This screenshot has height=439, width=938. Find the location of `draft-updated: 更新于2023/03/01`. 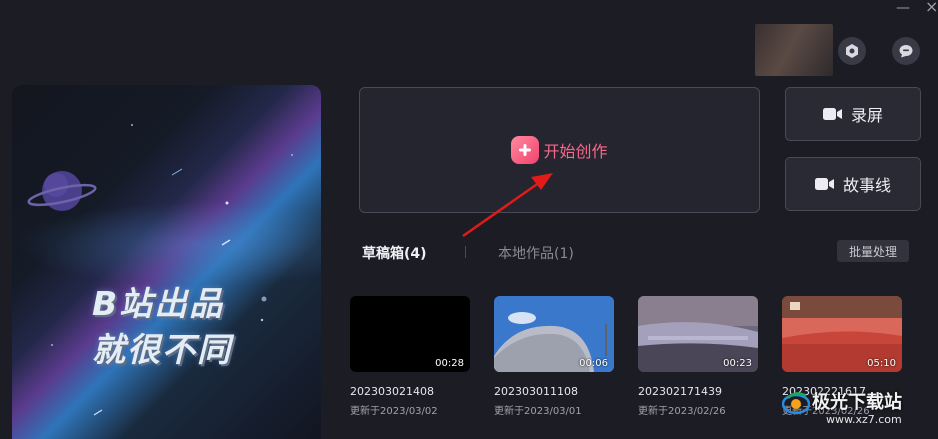

draft-updated: 更新于2023/03/01 is located at coordinates (538, 411).